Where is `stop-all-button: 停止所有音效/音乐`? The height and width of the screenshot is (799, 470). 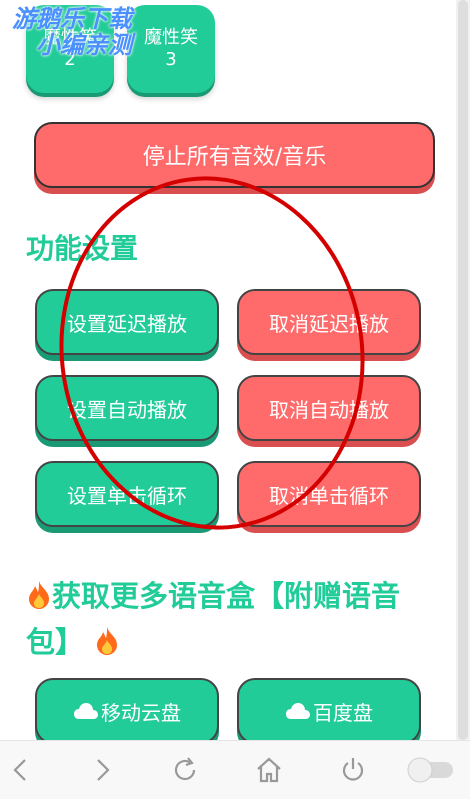
stop-all-button: 停止所有音效/音乐 is located at coordinates (234, 155).